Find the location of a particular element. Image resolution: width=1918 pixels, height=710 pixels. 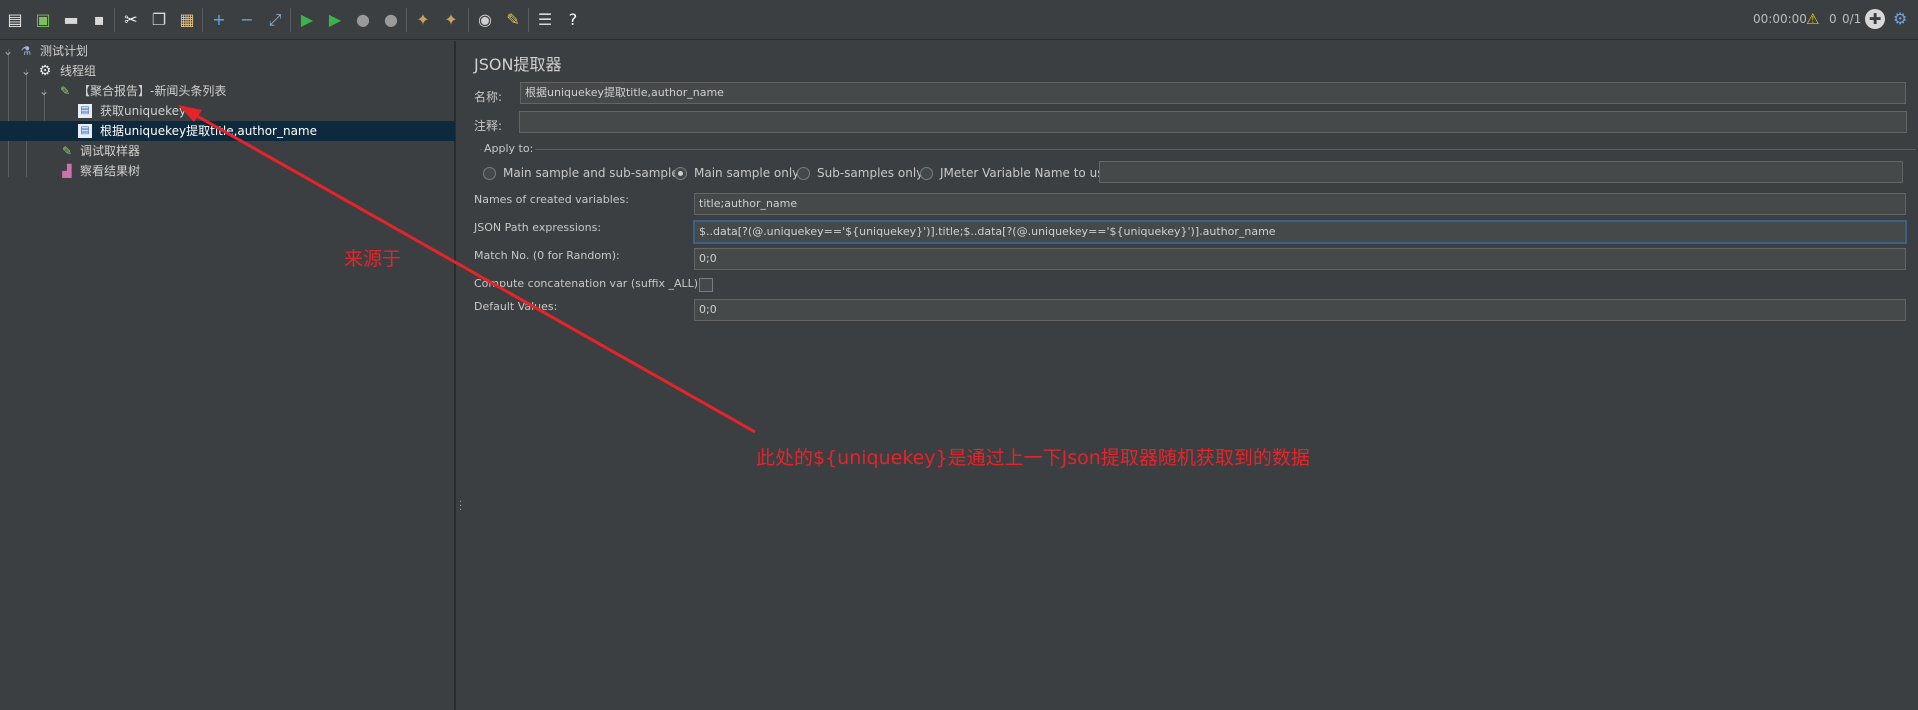

radio-main-and-sub is located at coordinates (489, 173).